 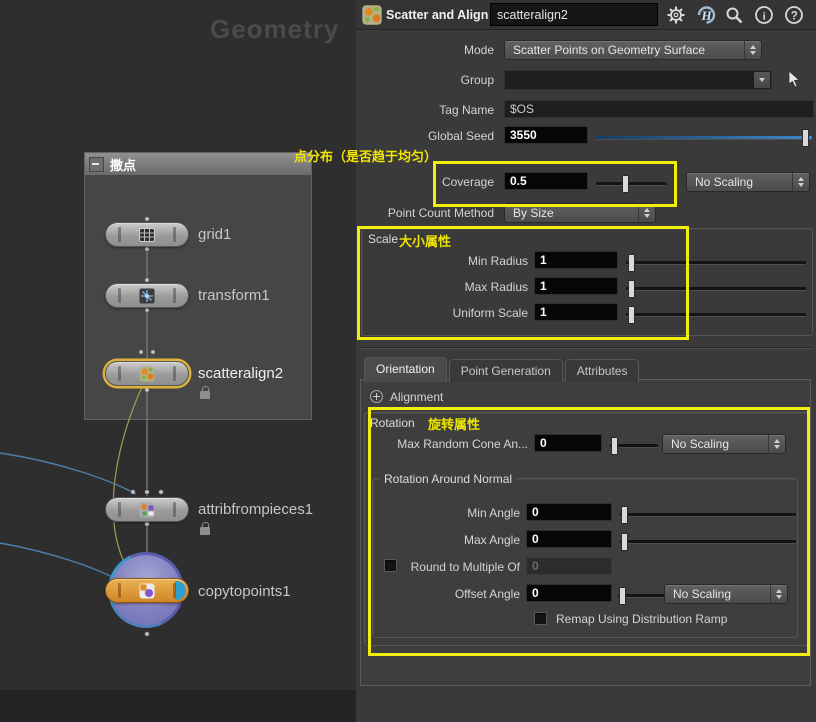 I want to click on info-icon: i, so click(x=764, y=15).